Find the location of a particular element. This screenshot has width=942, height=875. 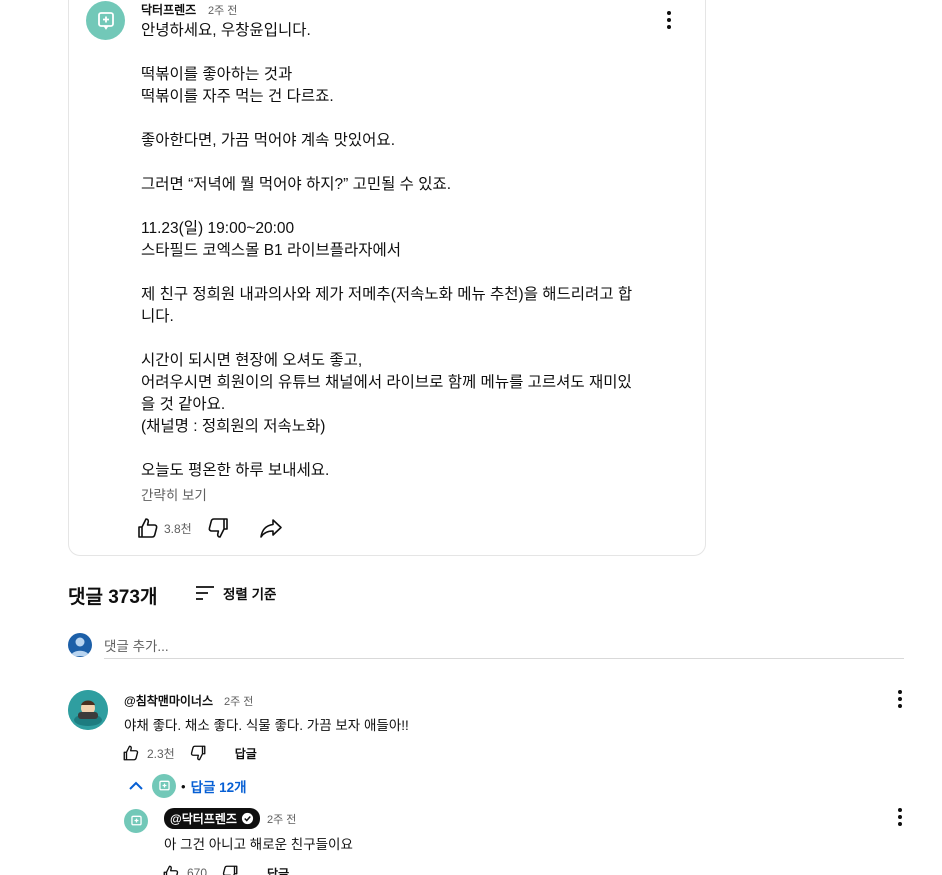

post-body-line: 떡볶이를 좋아하는 것과 is located at coordinates (217, 74).